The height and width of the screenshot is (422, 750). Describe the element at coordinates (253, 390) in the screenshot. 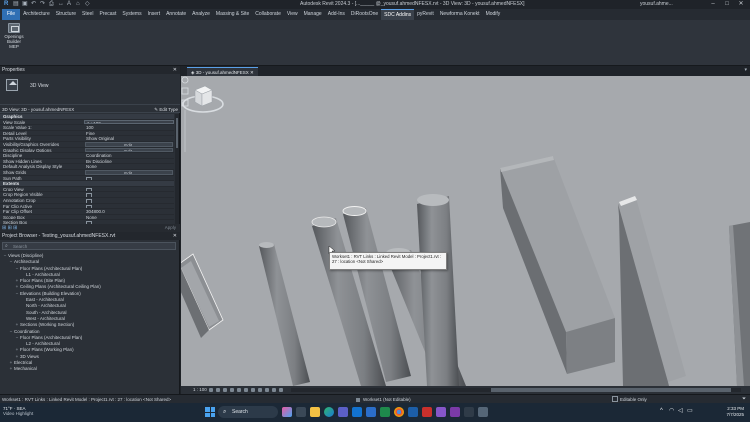

I see `crop-region-icon` at that location.